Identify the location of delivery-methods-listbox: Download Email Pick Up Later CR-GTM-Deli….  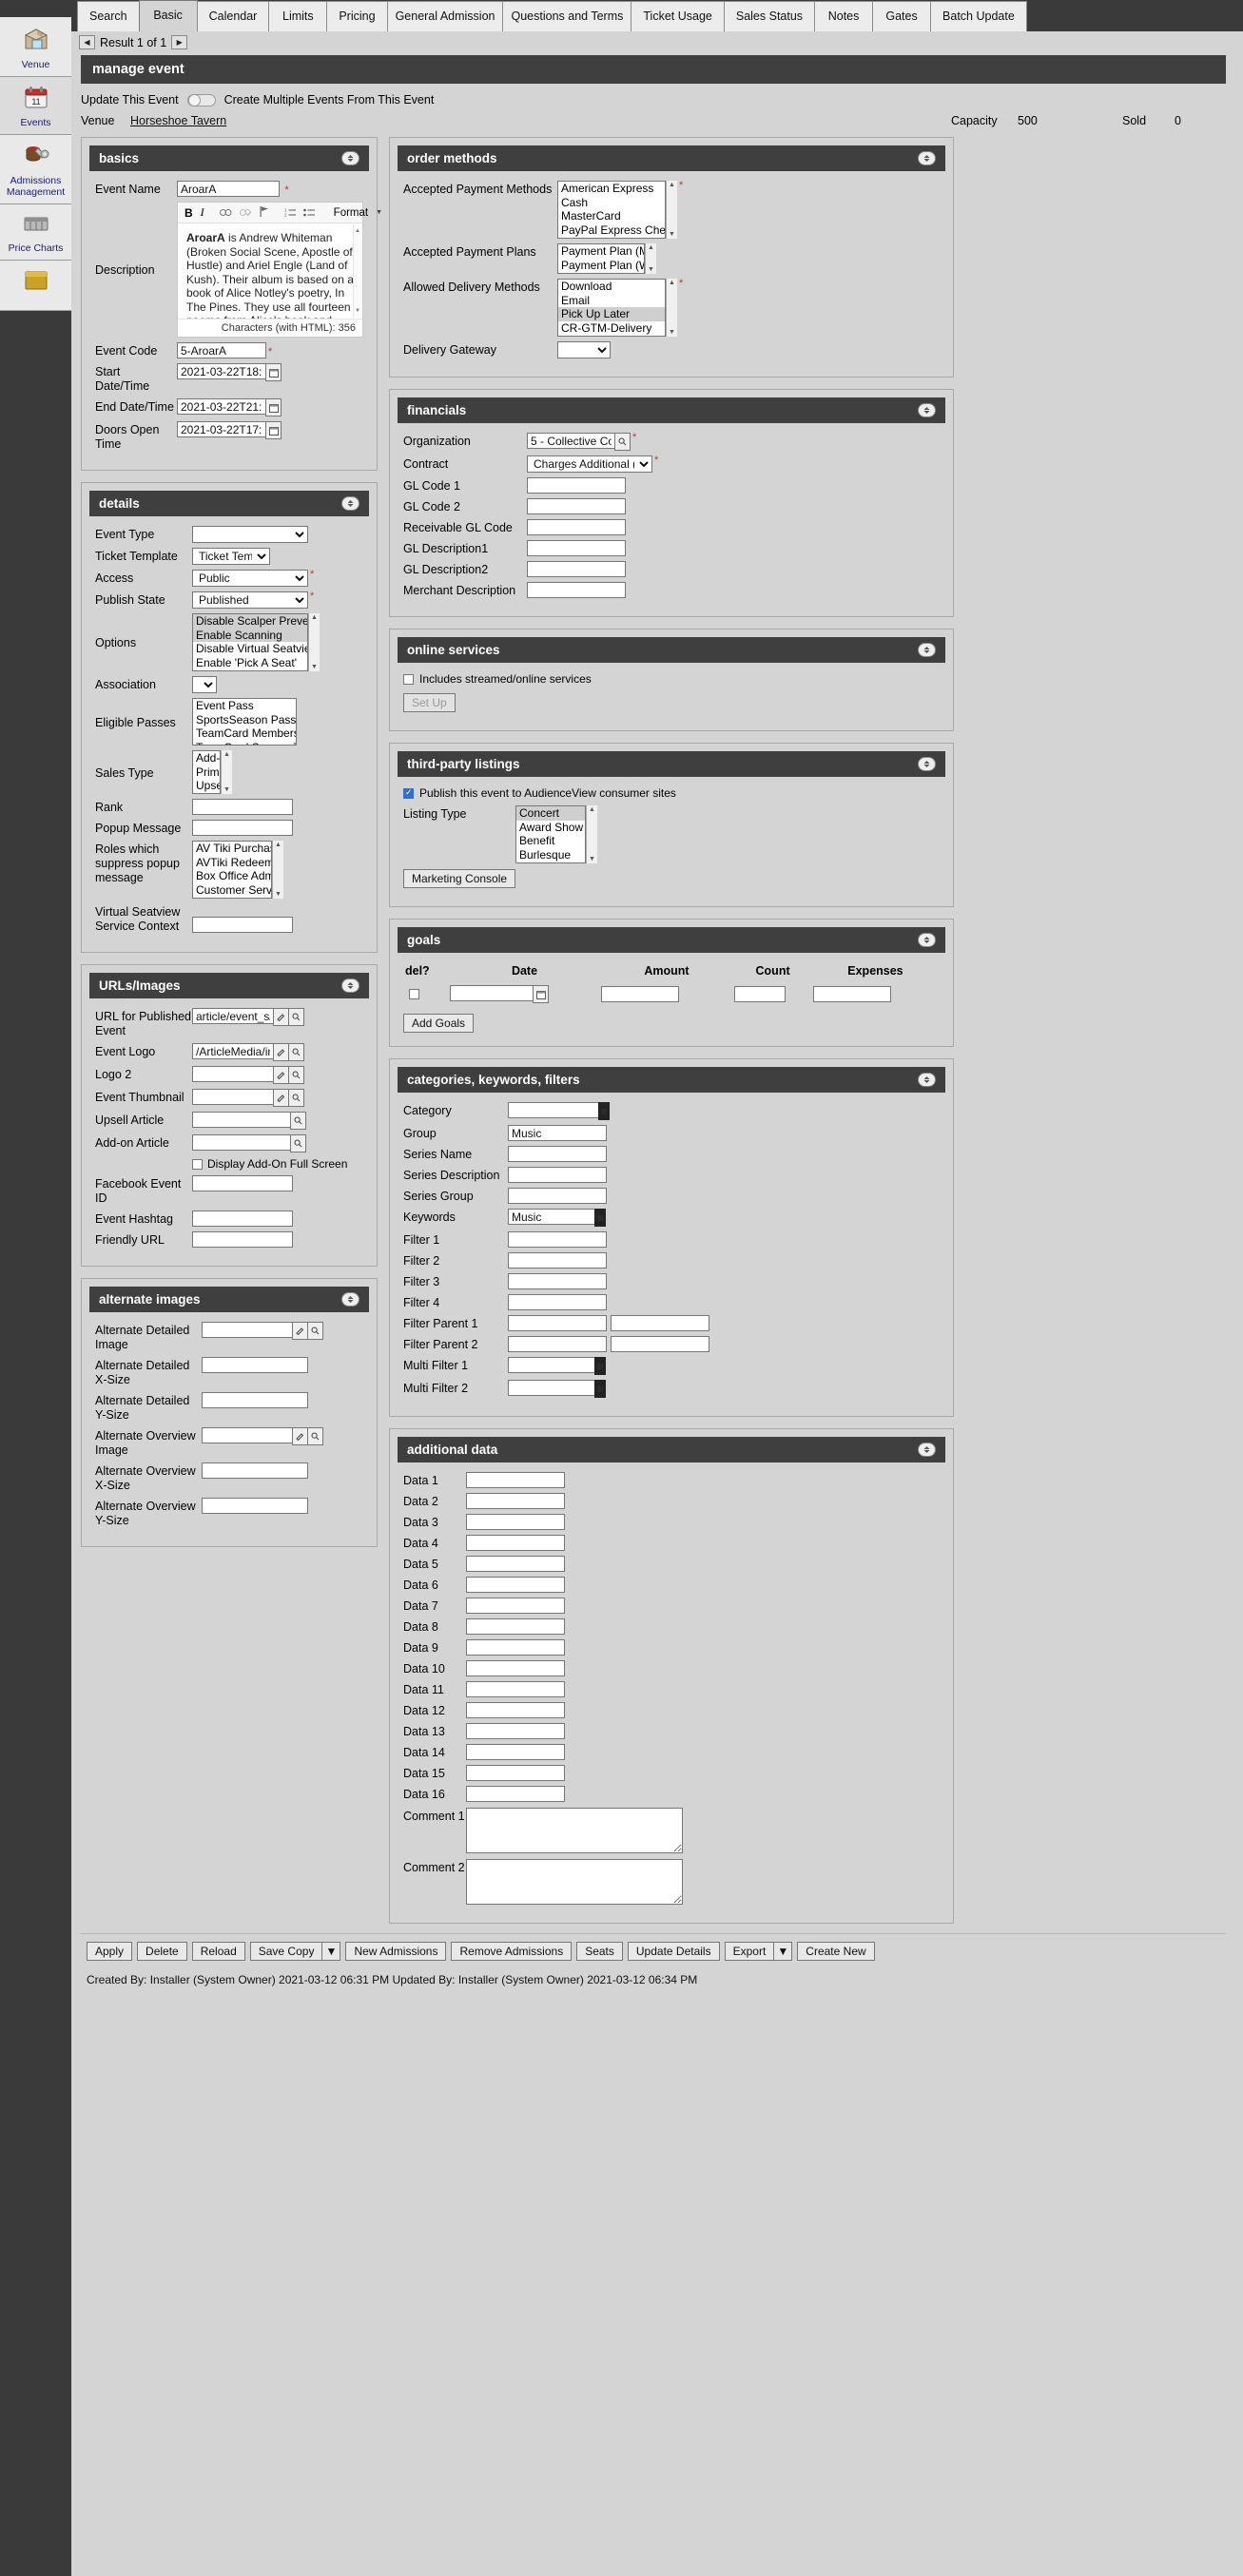
(617, 308).